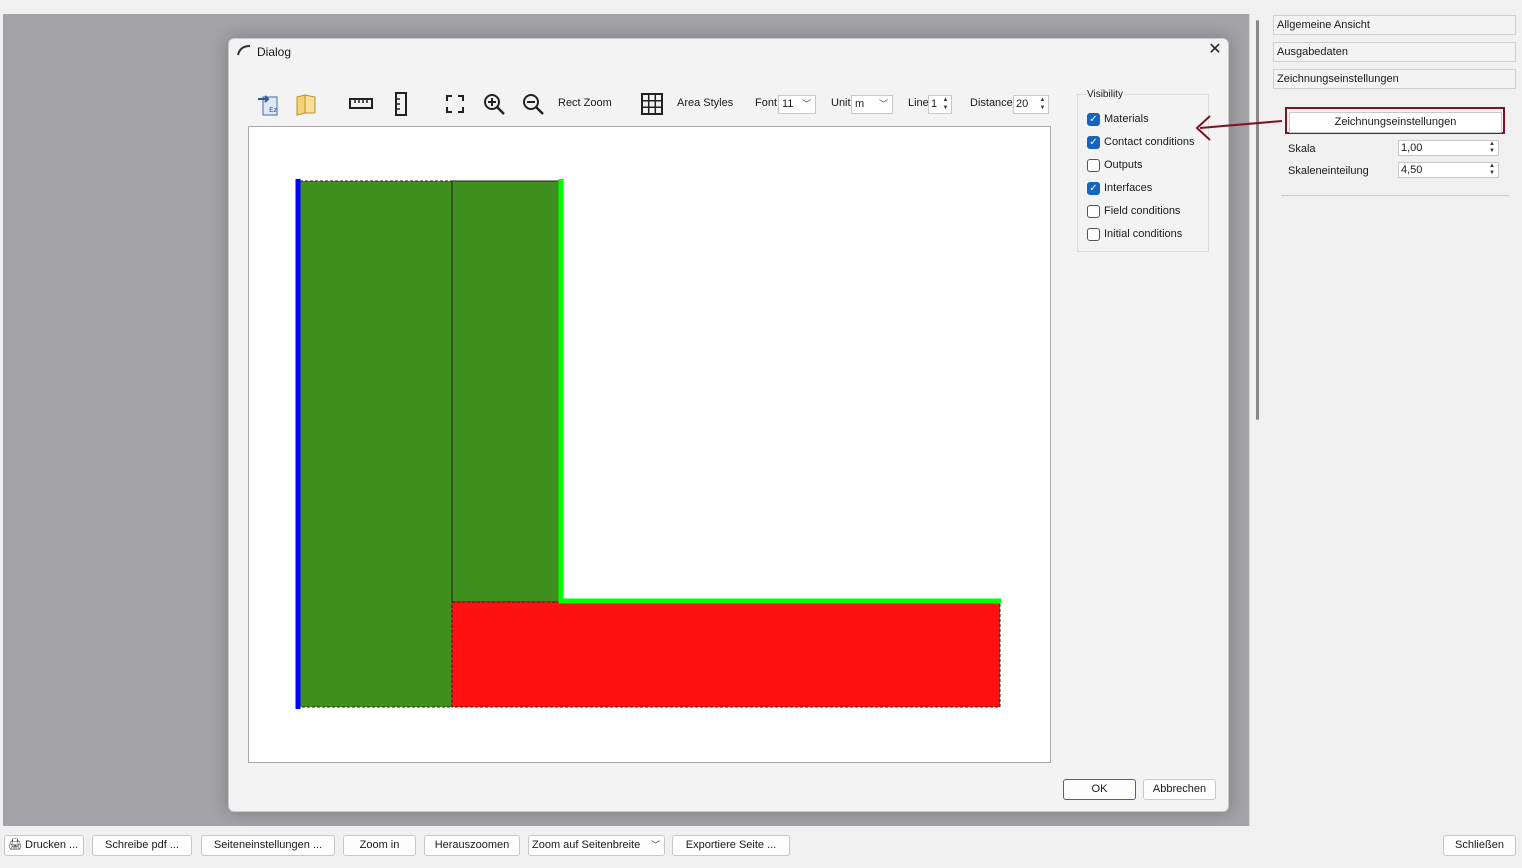  What do you see at coordinates (585, 103) in the screenshot?
I see `rect-zoom-button: Rect Zoom` at bounding box center [585, 103].